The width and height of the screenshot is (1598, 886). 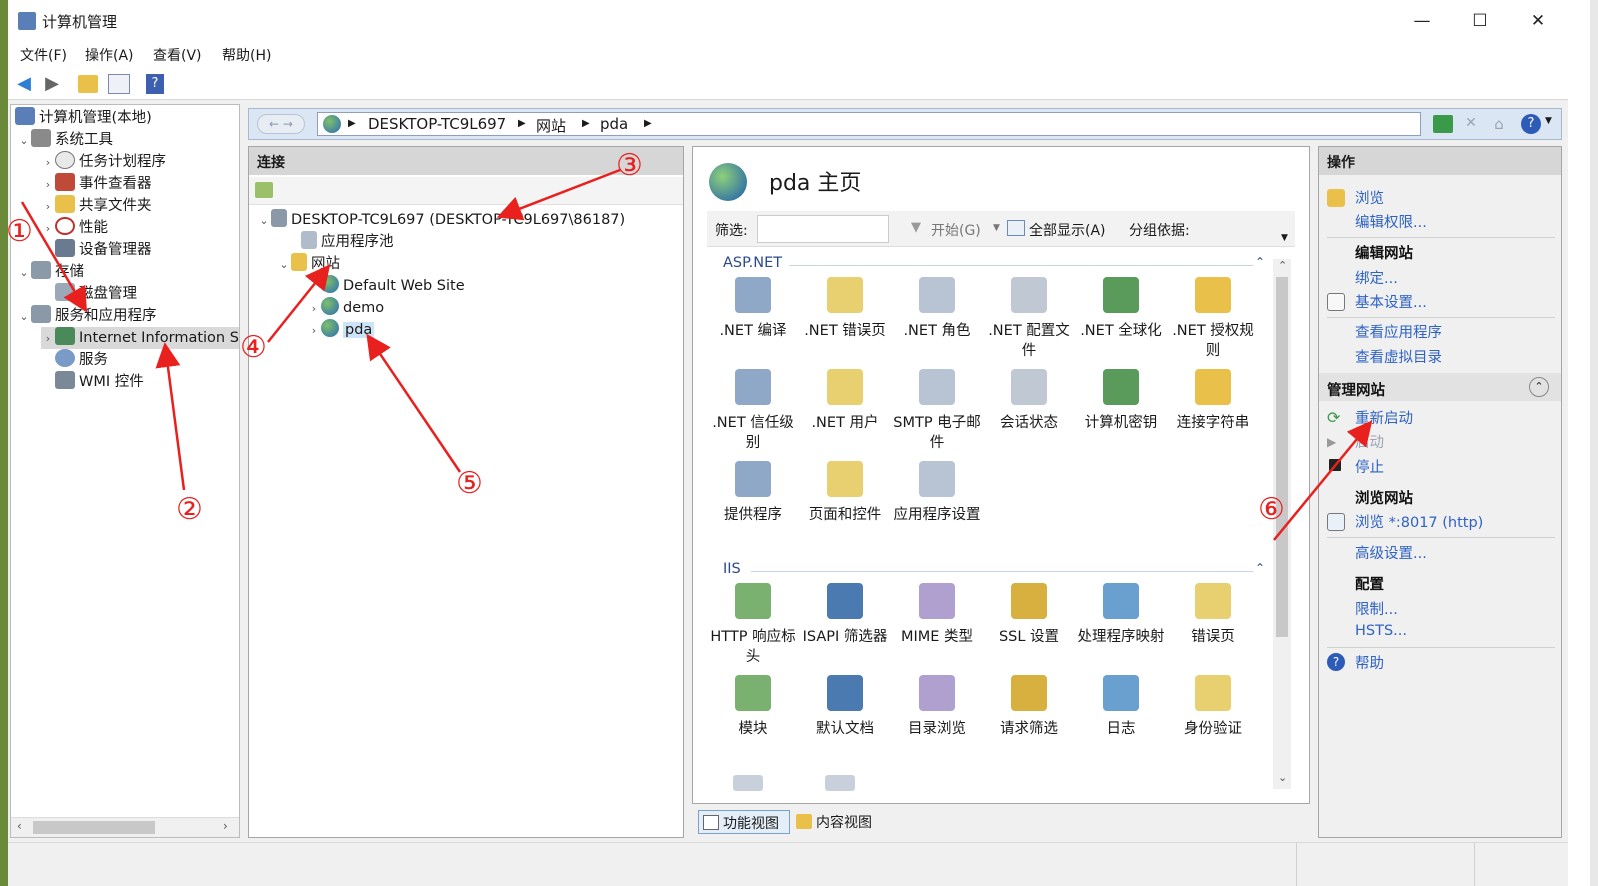 What do you see at coordinates (469, 483) in the screenshot?
I see `annotation-5: ⑤` at bounding box center [469, 483].